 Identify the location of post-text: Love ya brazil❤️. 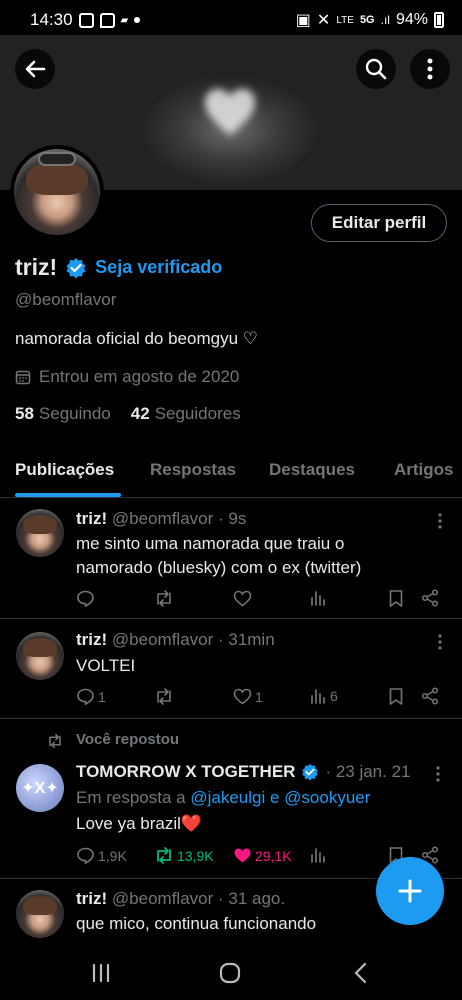
(139, 823).